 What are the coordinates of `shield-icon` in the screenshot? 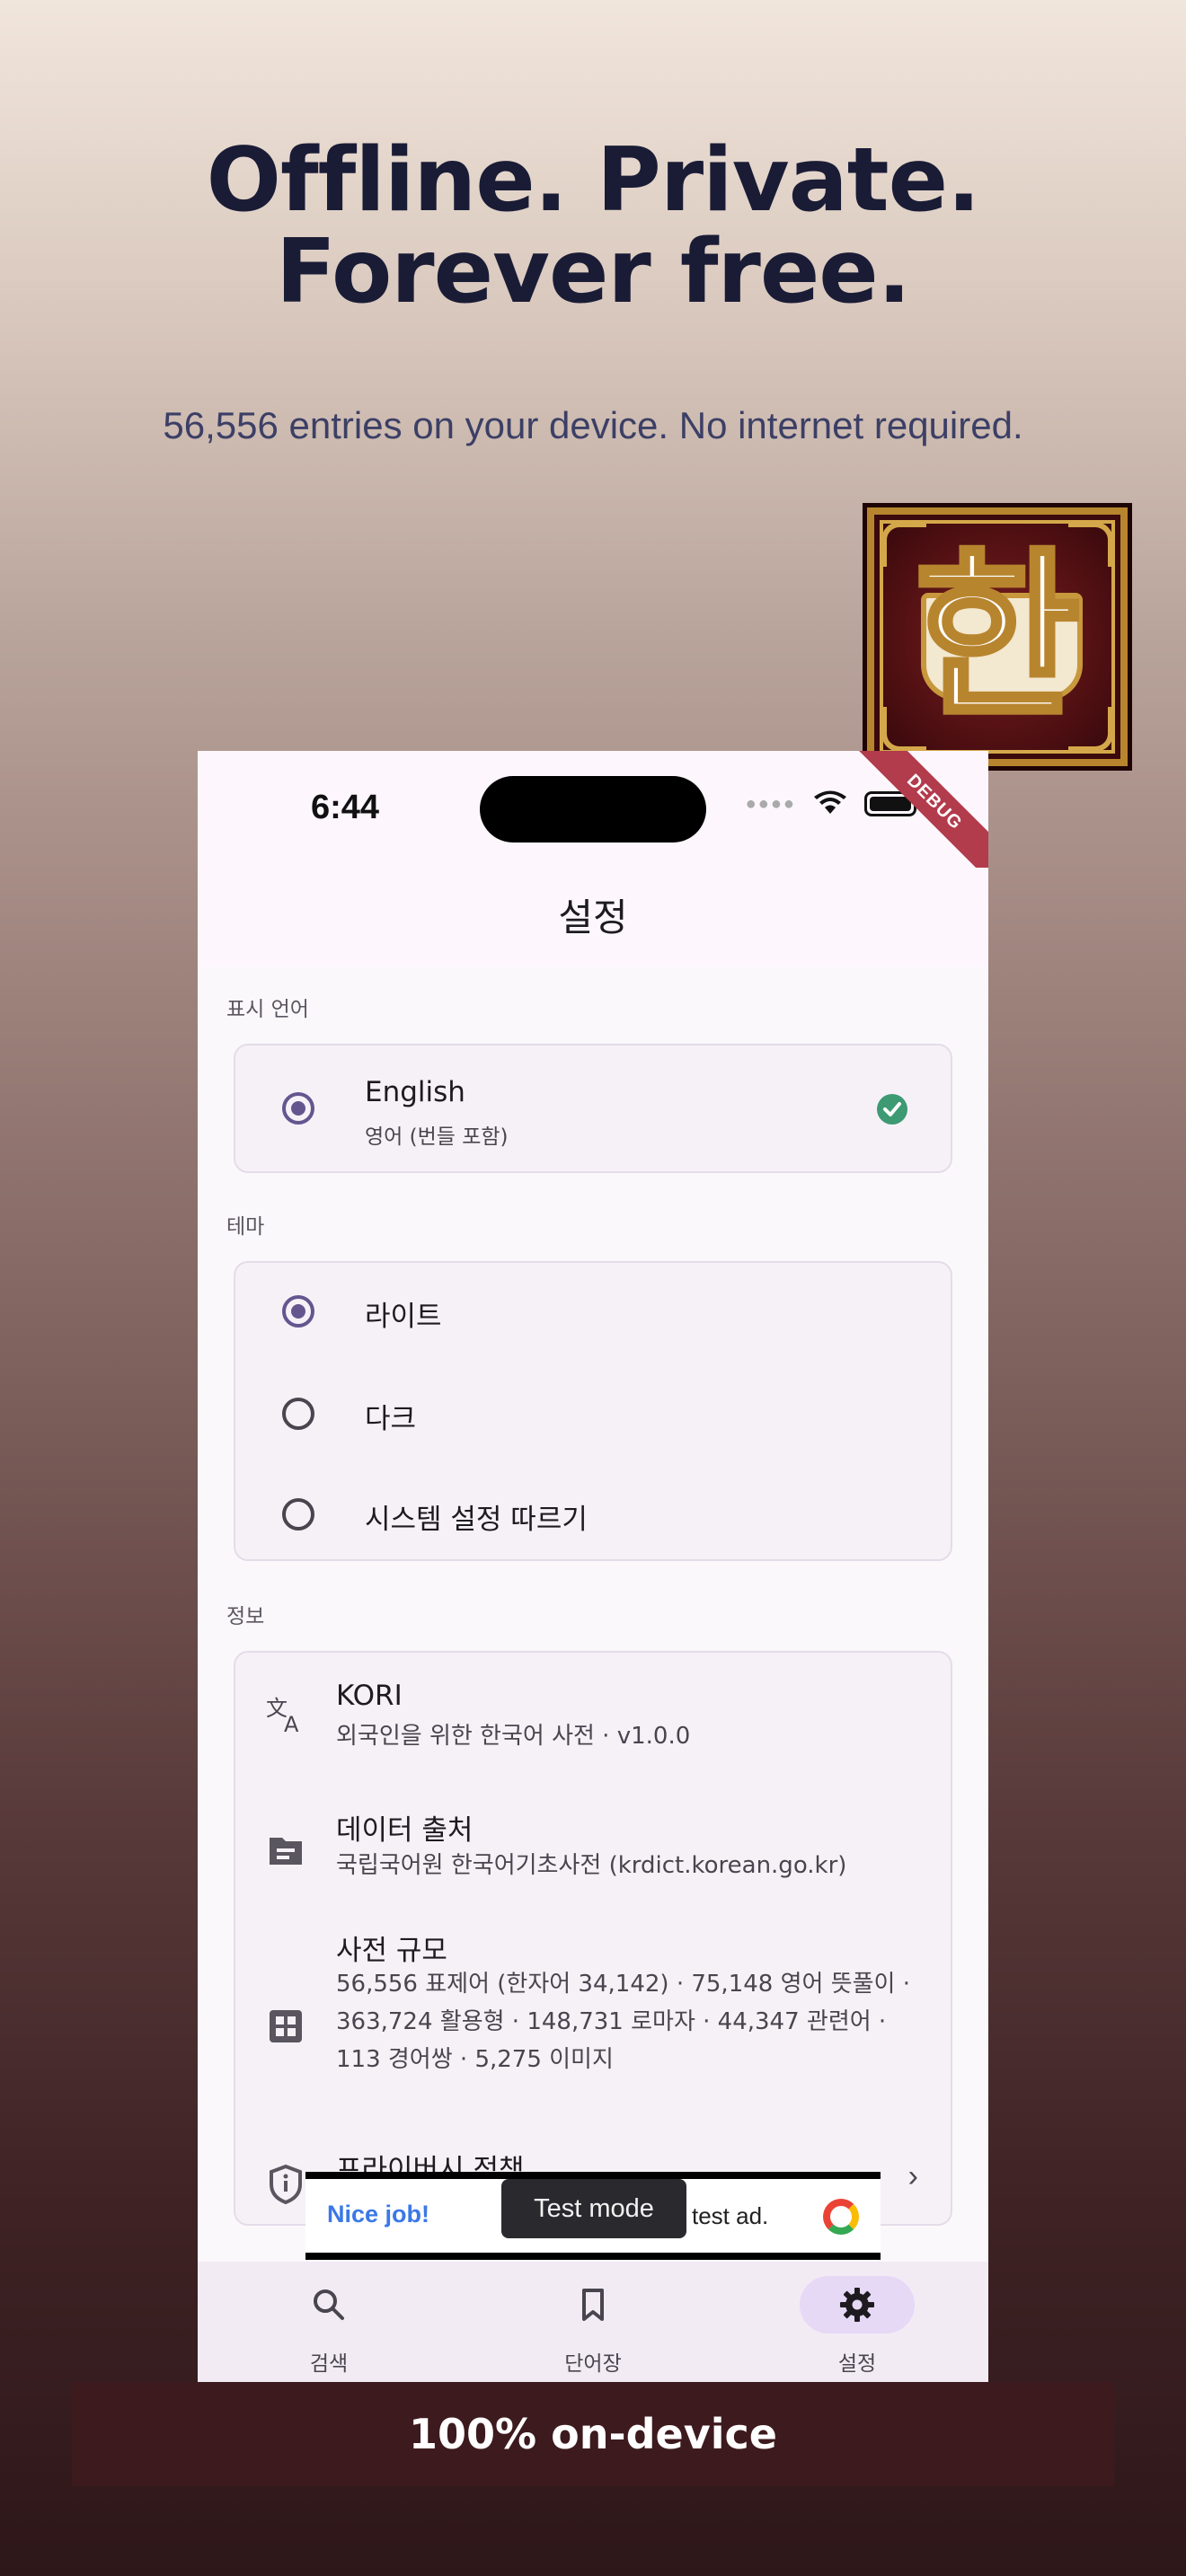 It's located at (286, 2184).